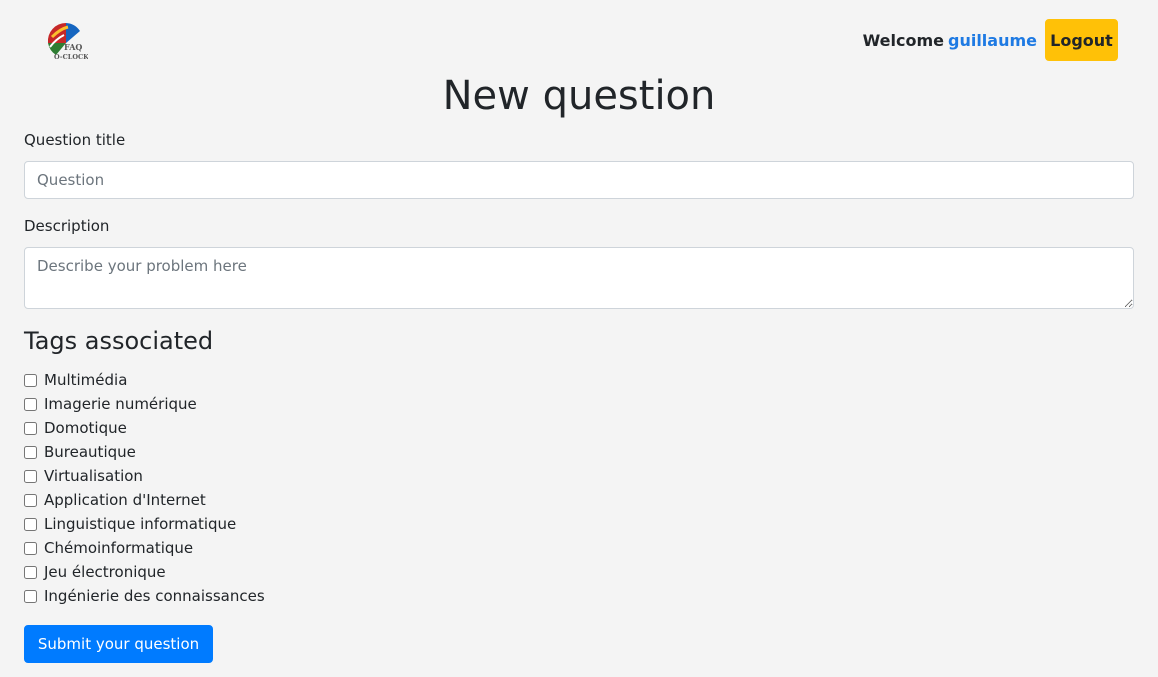 This screenshot has height=677, width=1158. Describe the element at coordinates (30, 380) in the screenshot. I see `tag-checkbox-multimedia` at that location.